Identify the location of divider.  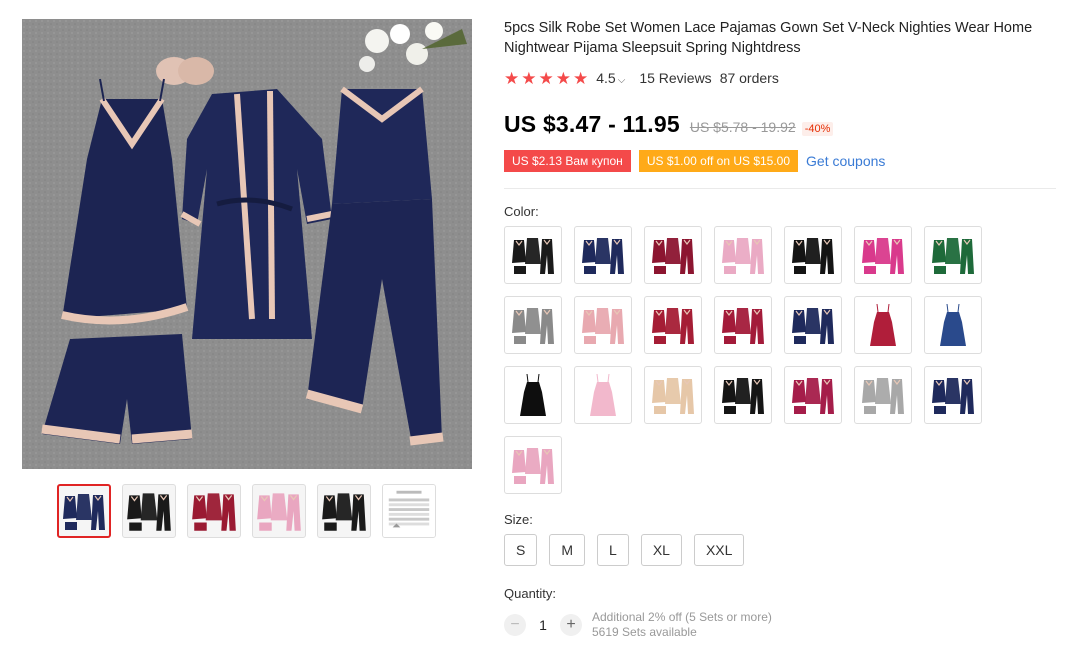
(780, 188).